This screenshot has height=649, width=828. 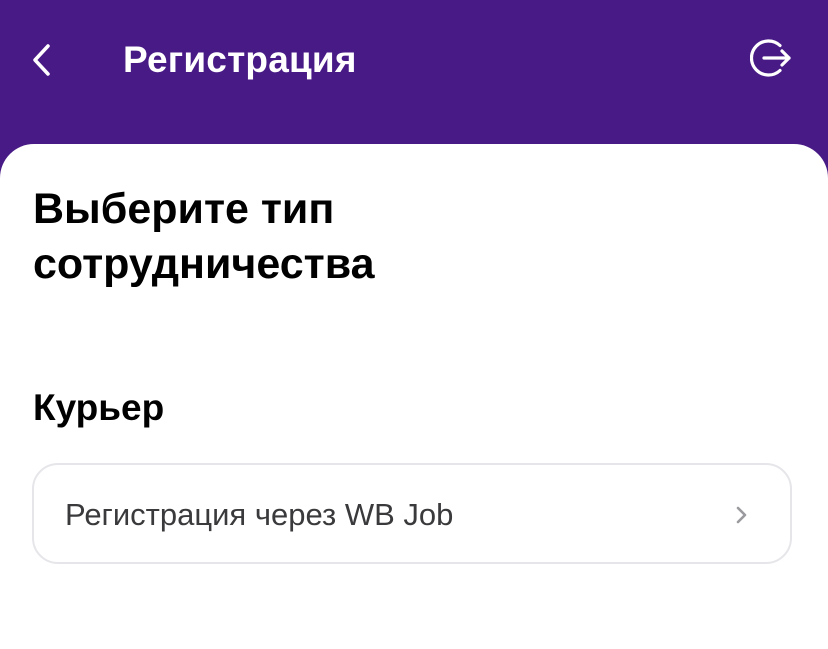 What do you see at coordinates (240, 59) in the screenshot?
I see `page-title: Регистрация` at bounding box center [240, 59].